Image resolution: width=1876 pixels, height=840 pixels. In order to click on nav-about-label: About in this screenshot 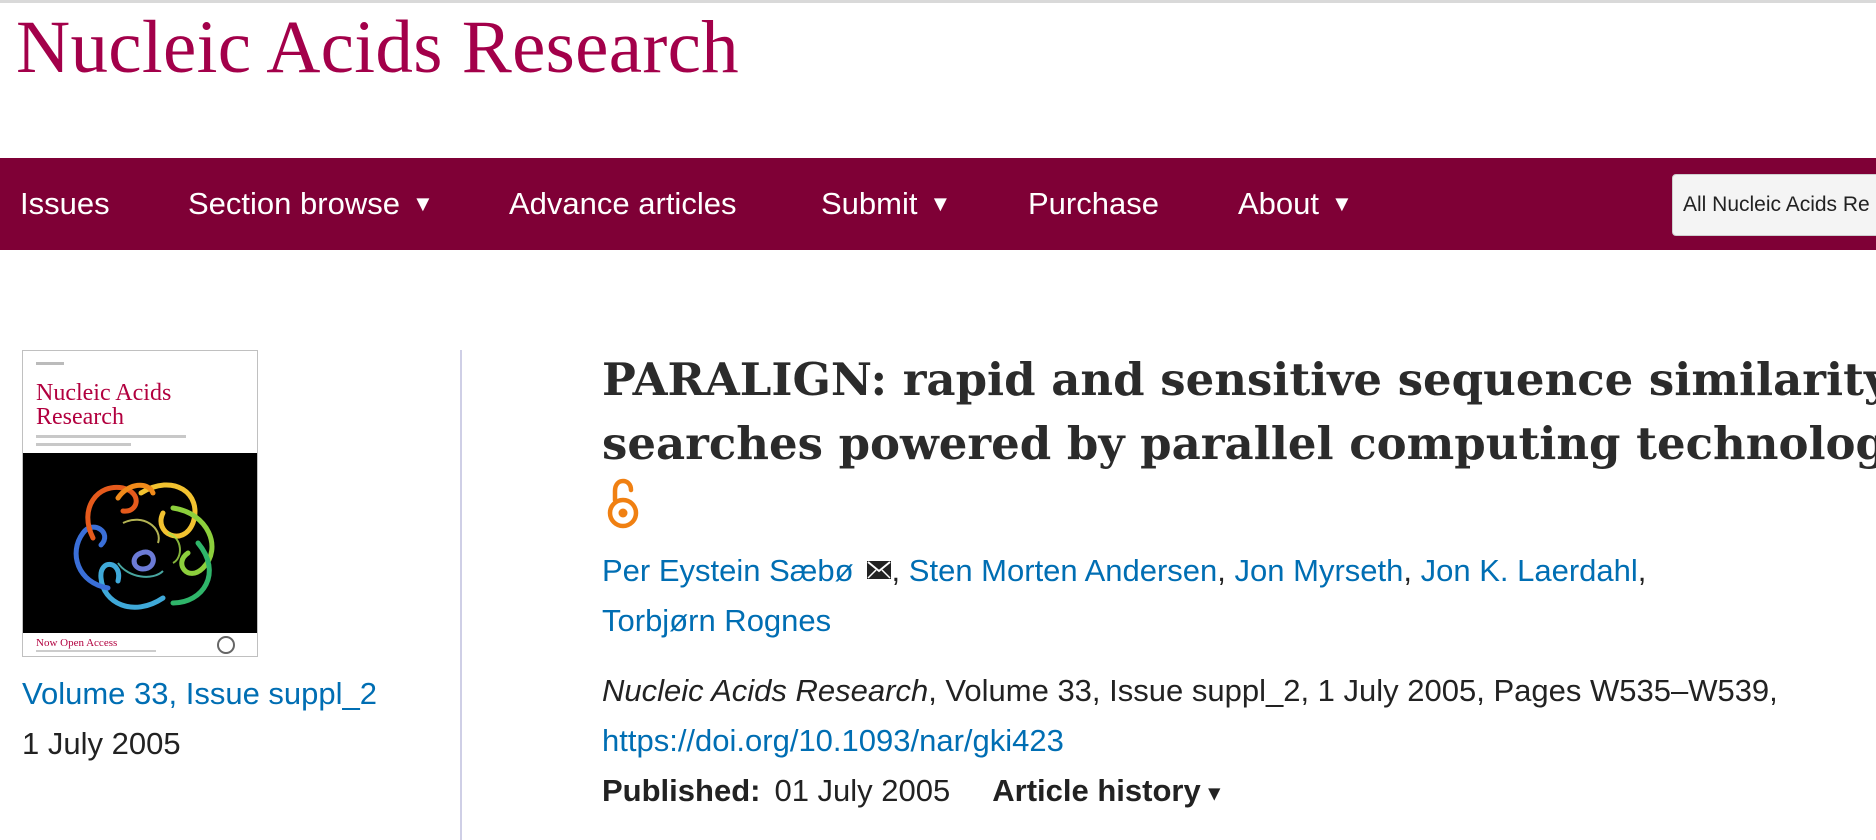, I will do `click(1279, 203)`.